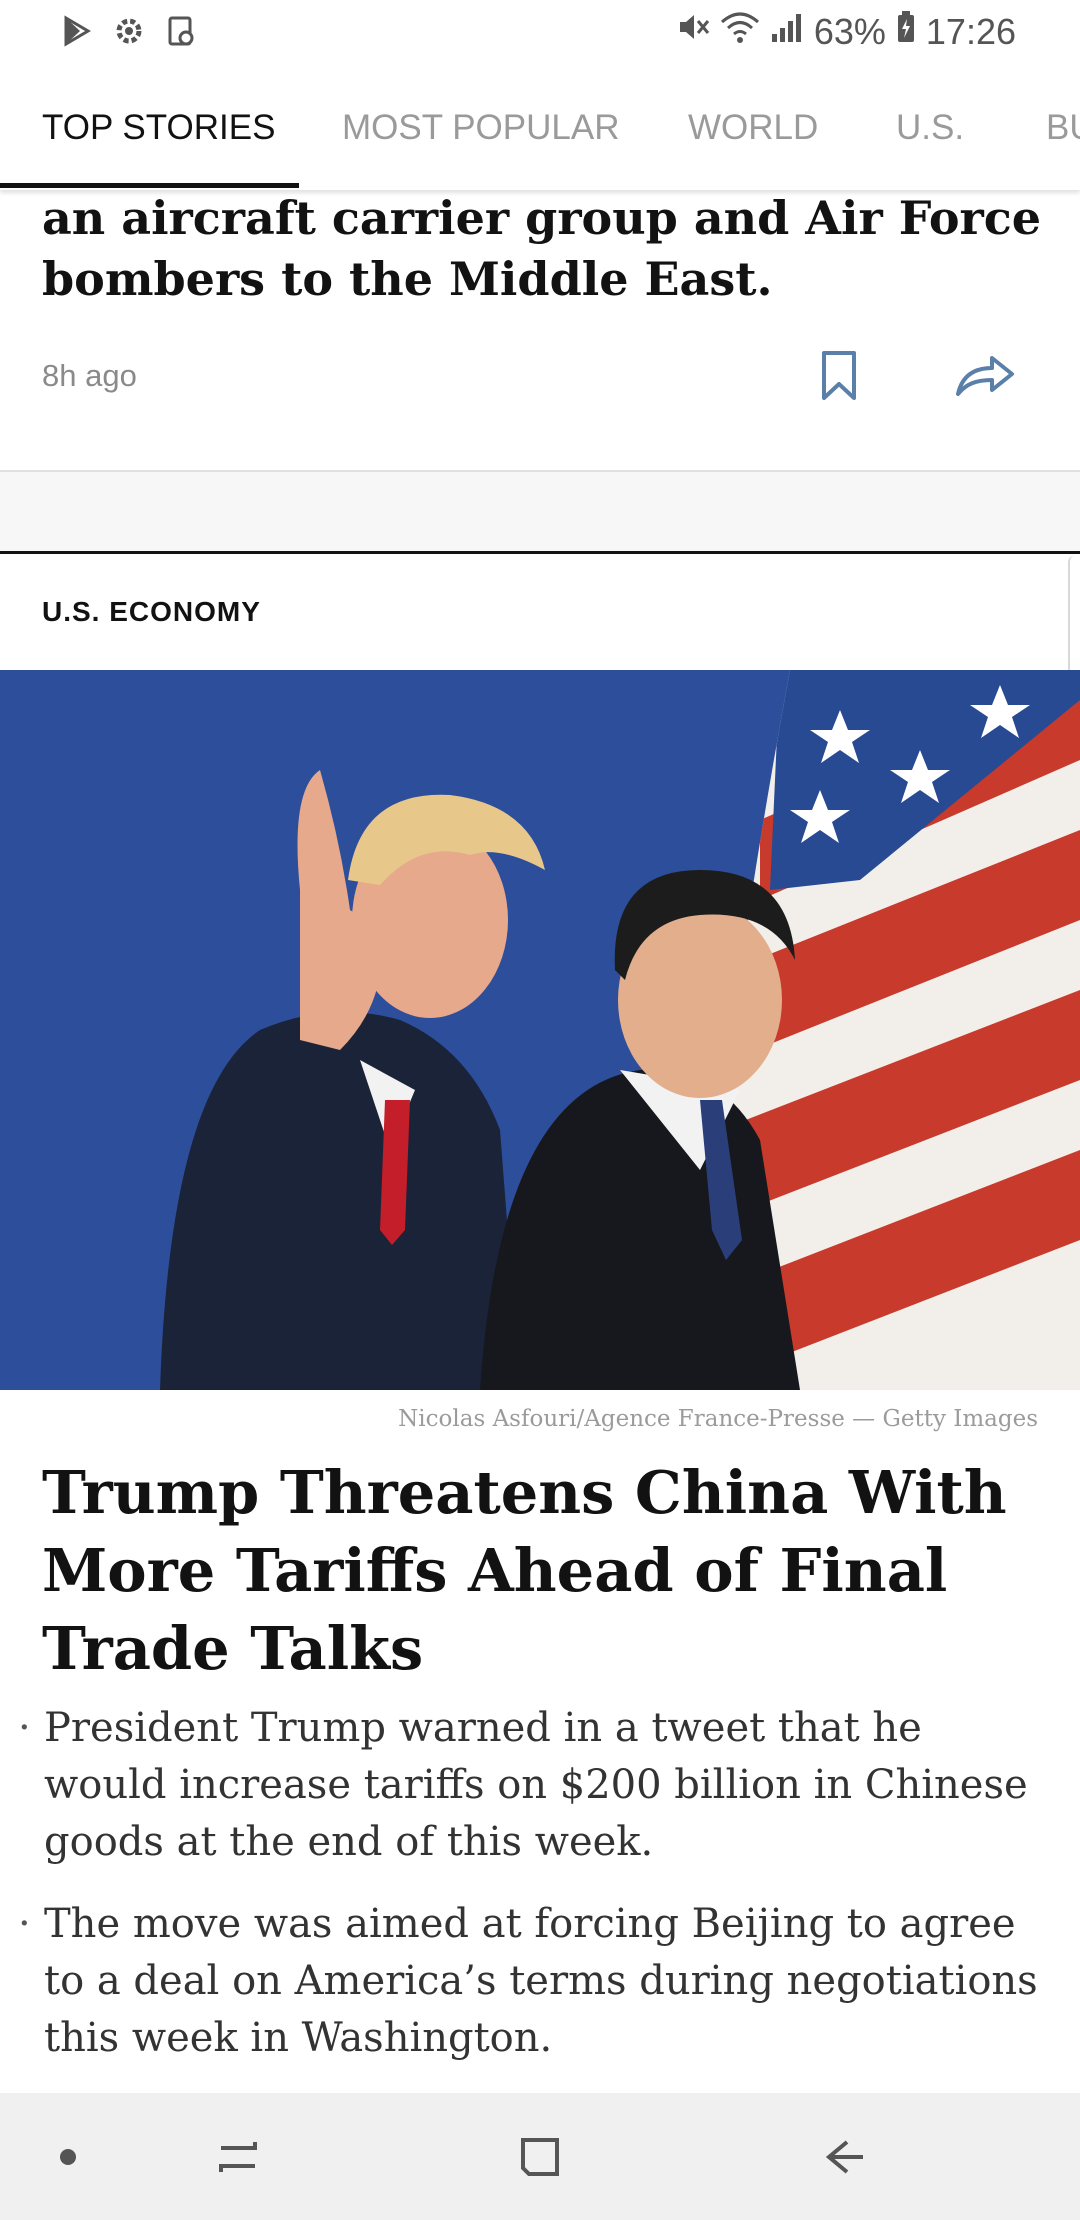 The height and width of the screenshot is (2220, 1080). I want to click on share-icon, so click(985, 376).